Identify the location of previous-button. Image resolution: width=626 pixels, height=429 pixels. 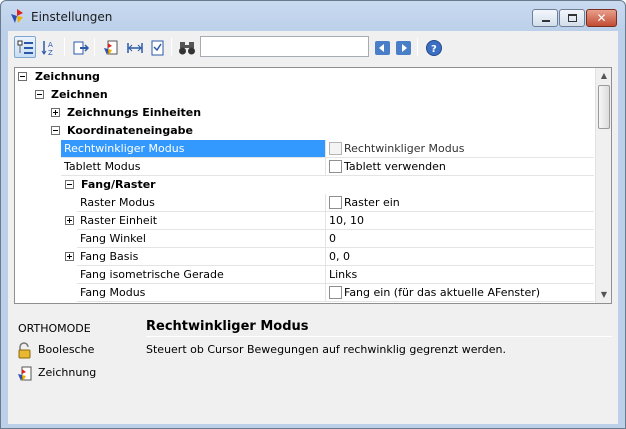
(382, 47).